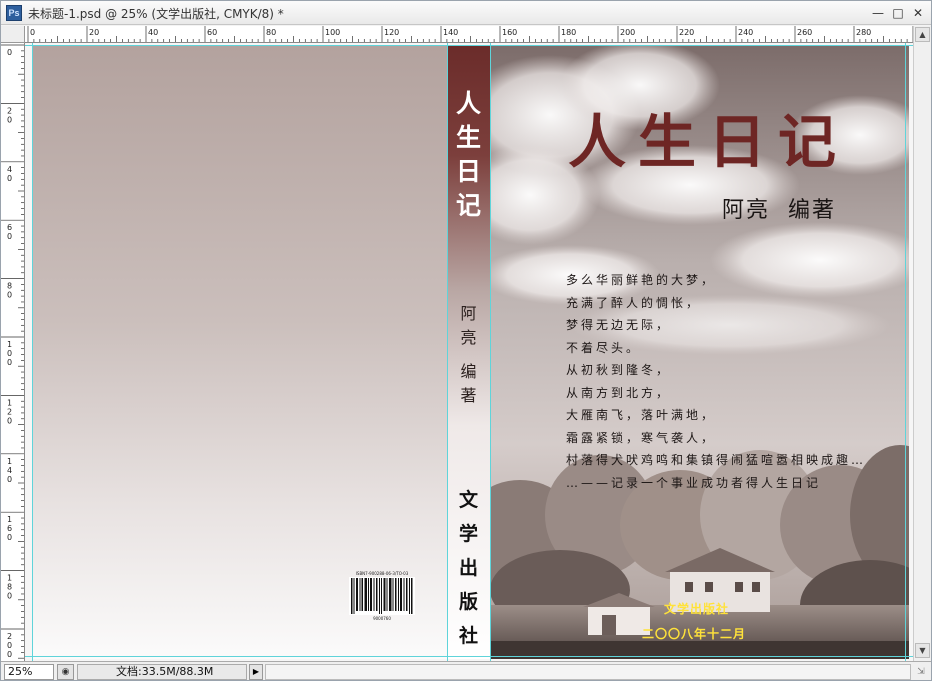 This screenshot has height=681, width=932. Describe the element at coordinates (905, 352) in the screenshot. I see `guide-line-right` at that location.